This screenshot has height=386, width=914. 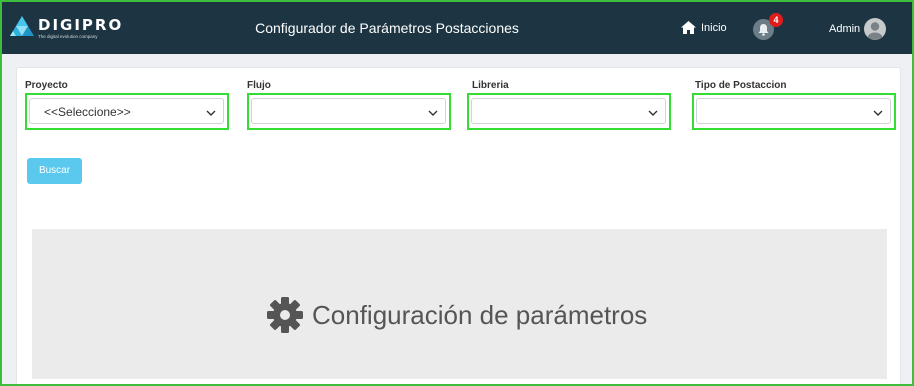 I want to click on flujo-label: Flujo, so click(x=259, y=85).